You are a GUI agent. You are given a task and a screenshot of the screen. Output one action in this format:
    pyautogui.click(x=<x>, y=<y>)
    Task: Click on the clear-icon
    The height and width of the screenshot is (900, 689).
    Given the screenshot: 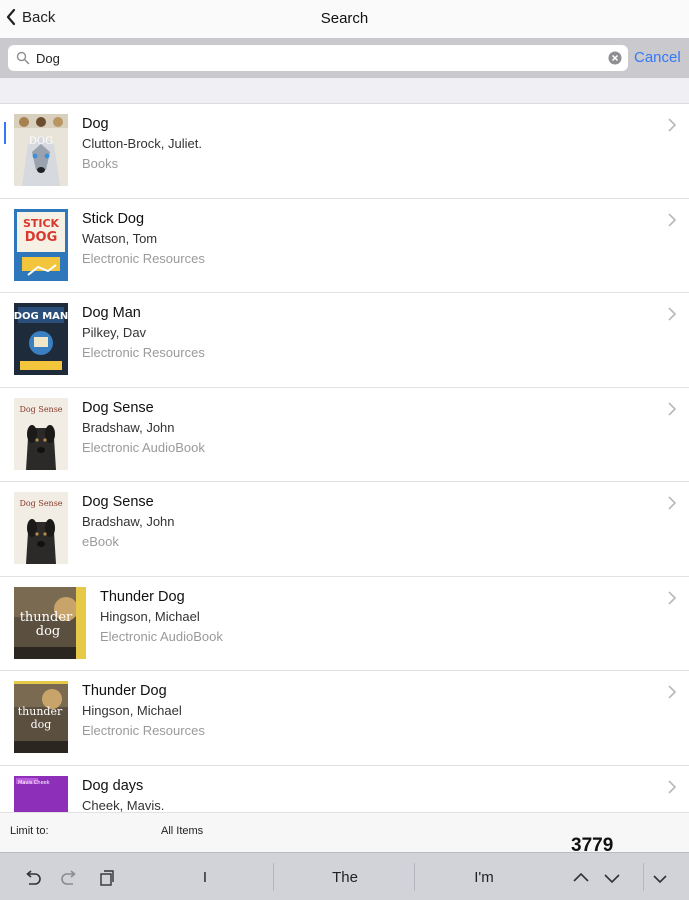 What is the action you would take?
    pyautogui.click(x=615, y=58)
    